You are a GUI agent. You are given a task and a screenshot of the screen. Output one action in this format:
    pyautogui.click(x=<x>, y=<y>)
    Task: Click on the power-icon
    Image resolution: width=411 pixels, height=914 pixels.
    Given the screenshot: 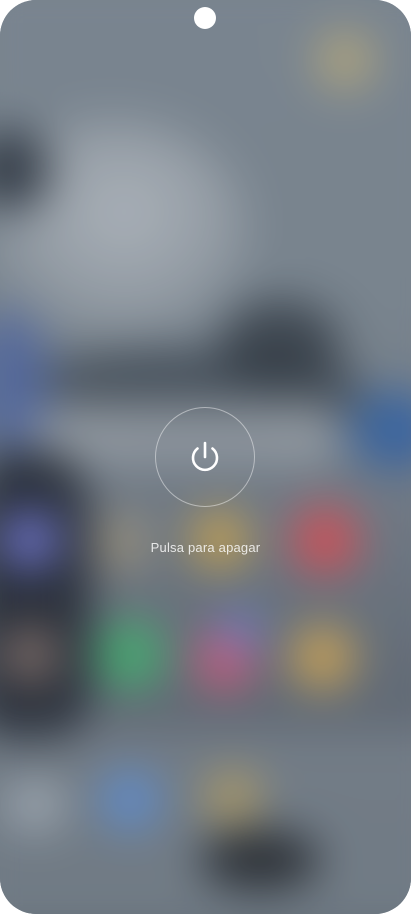 What is the action you would take?
    pyautogui.click(x=205, y=456)
    